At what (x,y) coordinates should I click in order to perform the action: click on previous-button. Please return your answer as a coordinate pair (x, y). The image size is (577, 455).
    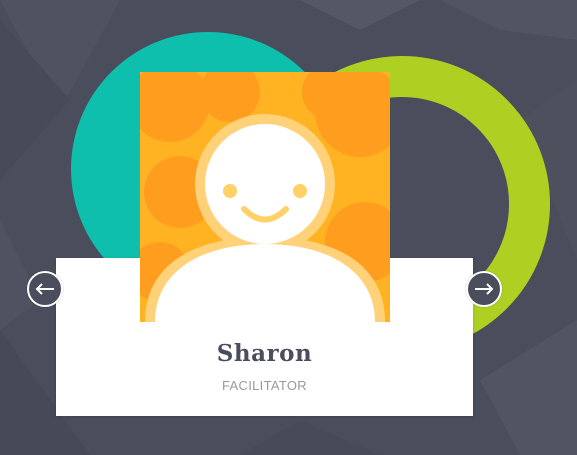
    Looking at the image, I should click on (45, 289).